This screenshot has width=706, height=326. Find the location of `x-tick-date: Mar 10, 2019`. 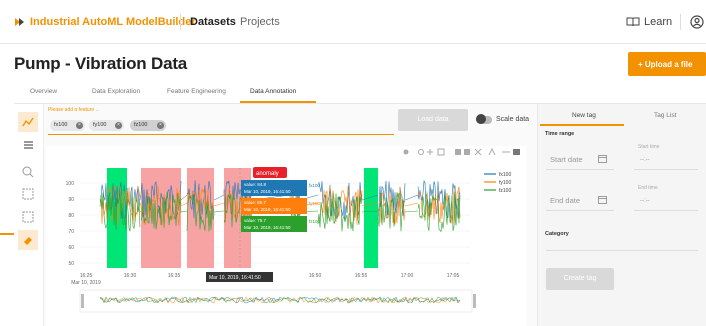

x-tick-date: Mar 10, 2019 is located at coordinates (86, 283).